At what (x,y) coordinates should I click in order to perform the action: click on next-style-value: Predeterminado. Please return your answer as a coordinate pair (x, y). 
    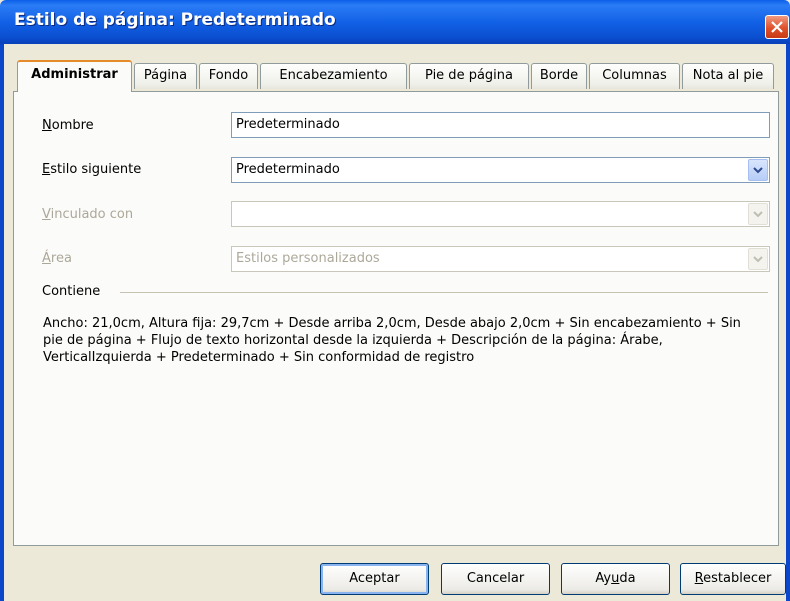
    Looking at the image, I should click on (288, 169).